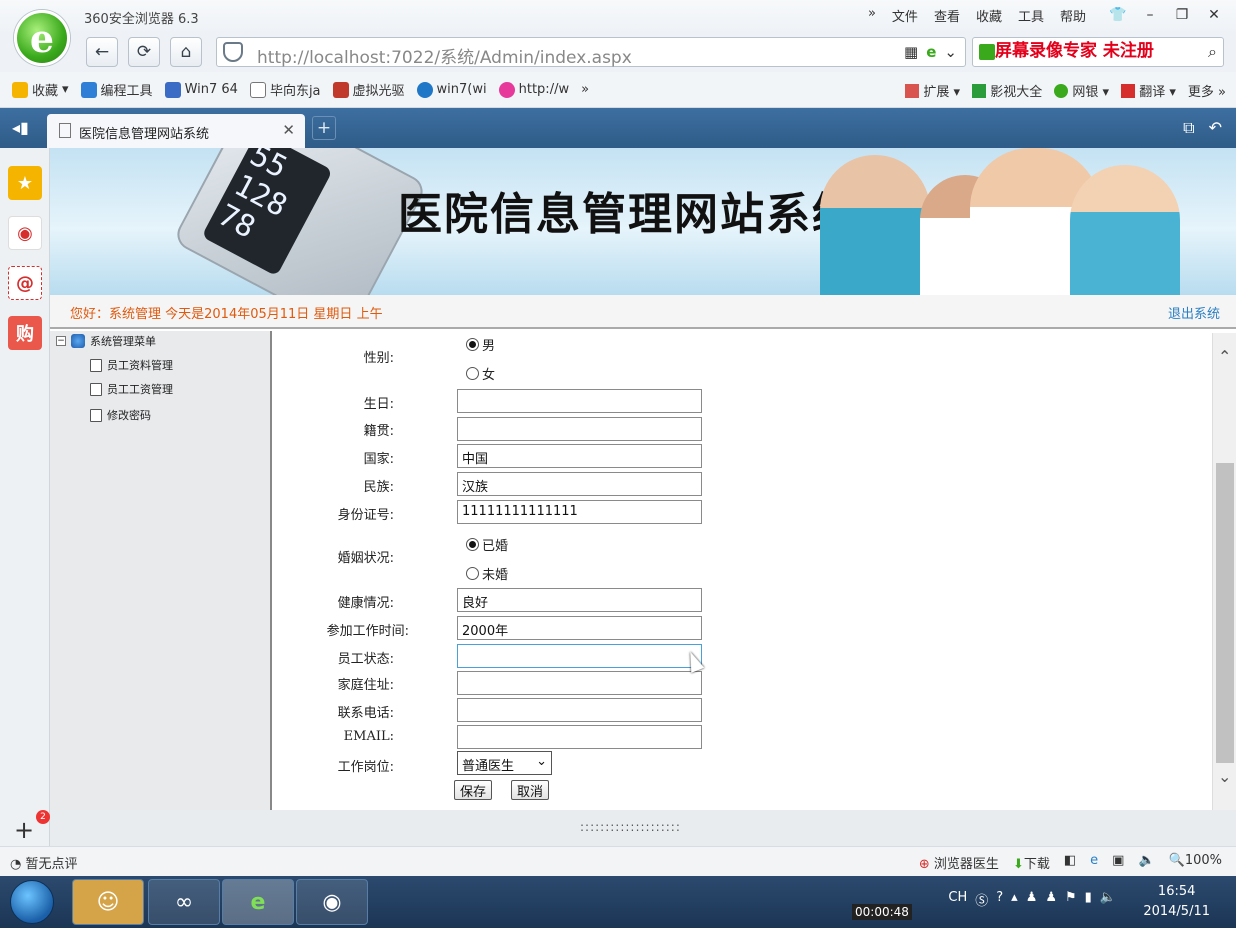 The width and height of the screenshot is (1236, 928). What do you see at coordinates (120, 415) in the screenshot?
I see `tree-item-change-password: 修改密码` at bounding box center [120, 415].